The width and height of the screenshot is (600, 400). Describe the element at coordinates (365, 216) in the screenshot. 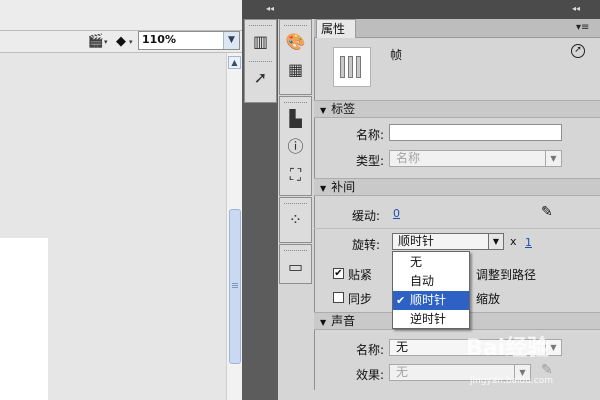

I see `ease-label: 缓动:` at that location.